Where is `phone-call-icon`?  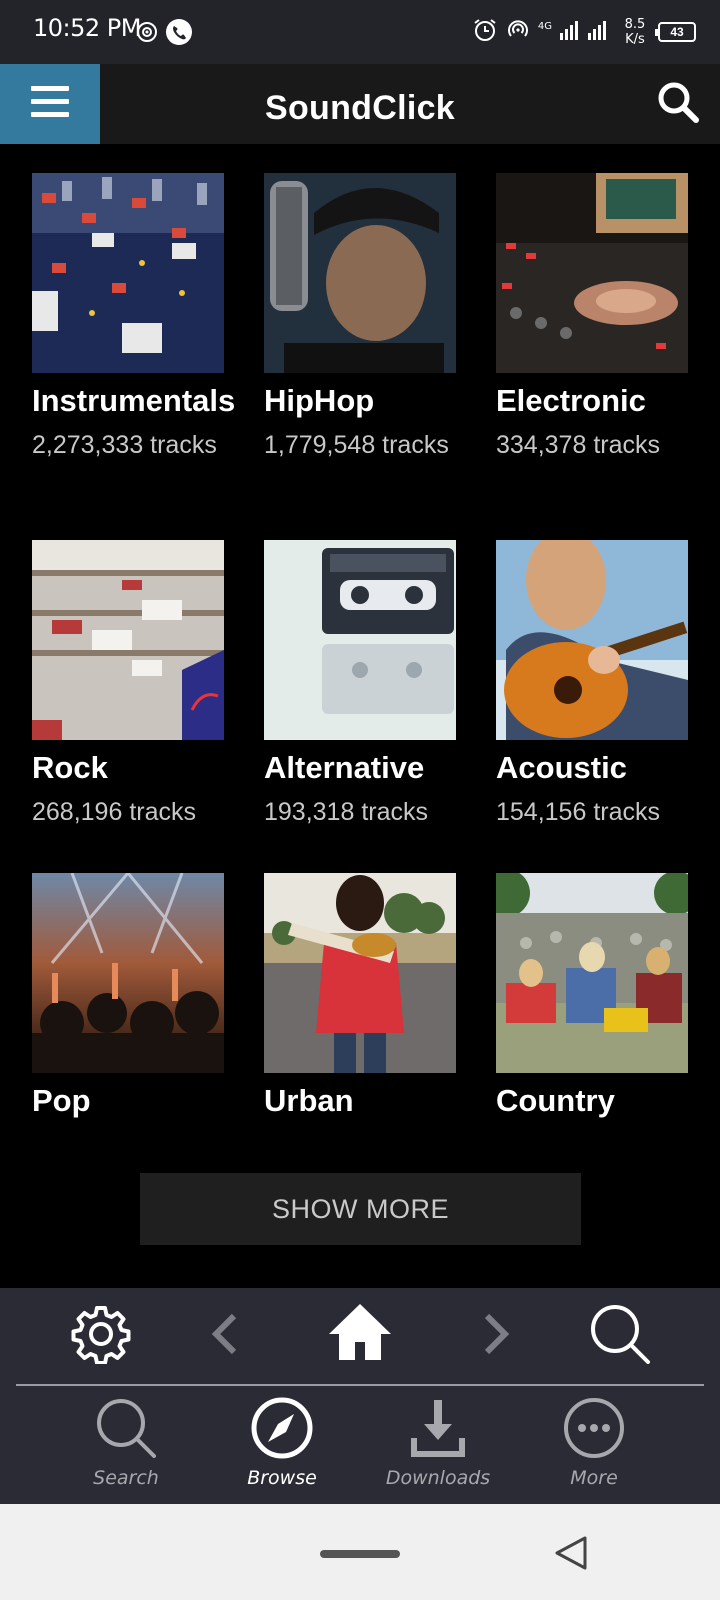
phone-call-icon is located at coordinates (179, 34).